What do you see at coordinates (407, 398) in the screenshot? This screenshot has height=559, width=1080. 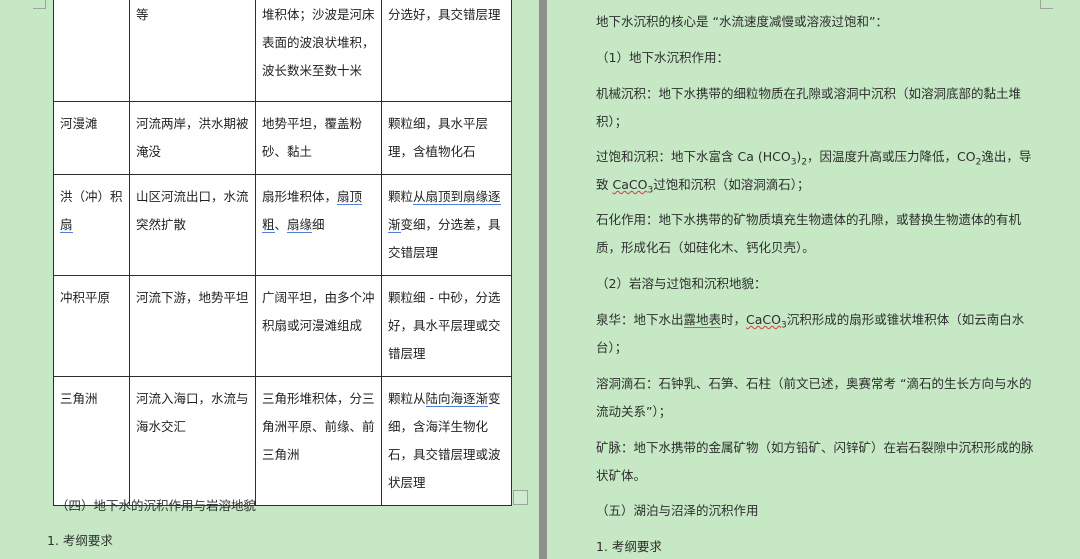 I see `cell-text: 颗粒从` at bounding box center [407, 398].